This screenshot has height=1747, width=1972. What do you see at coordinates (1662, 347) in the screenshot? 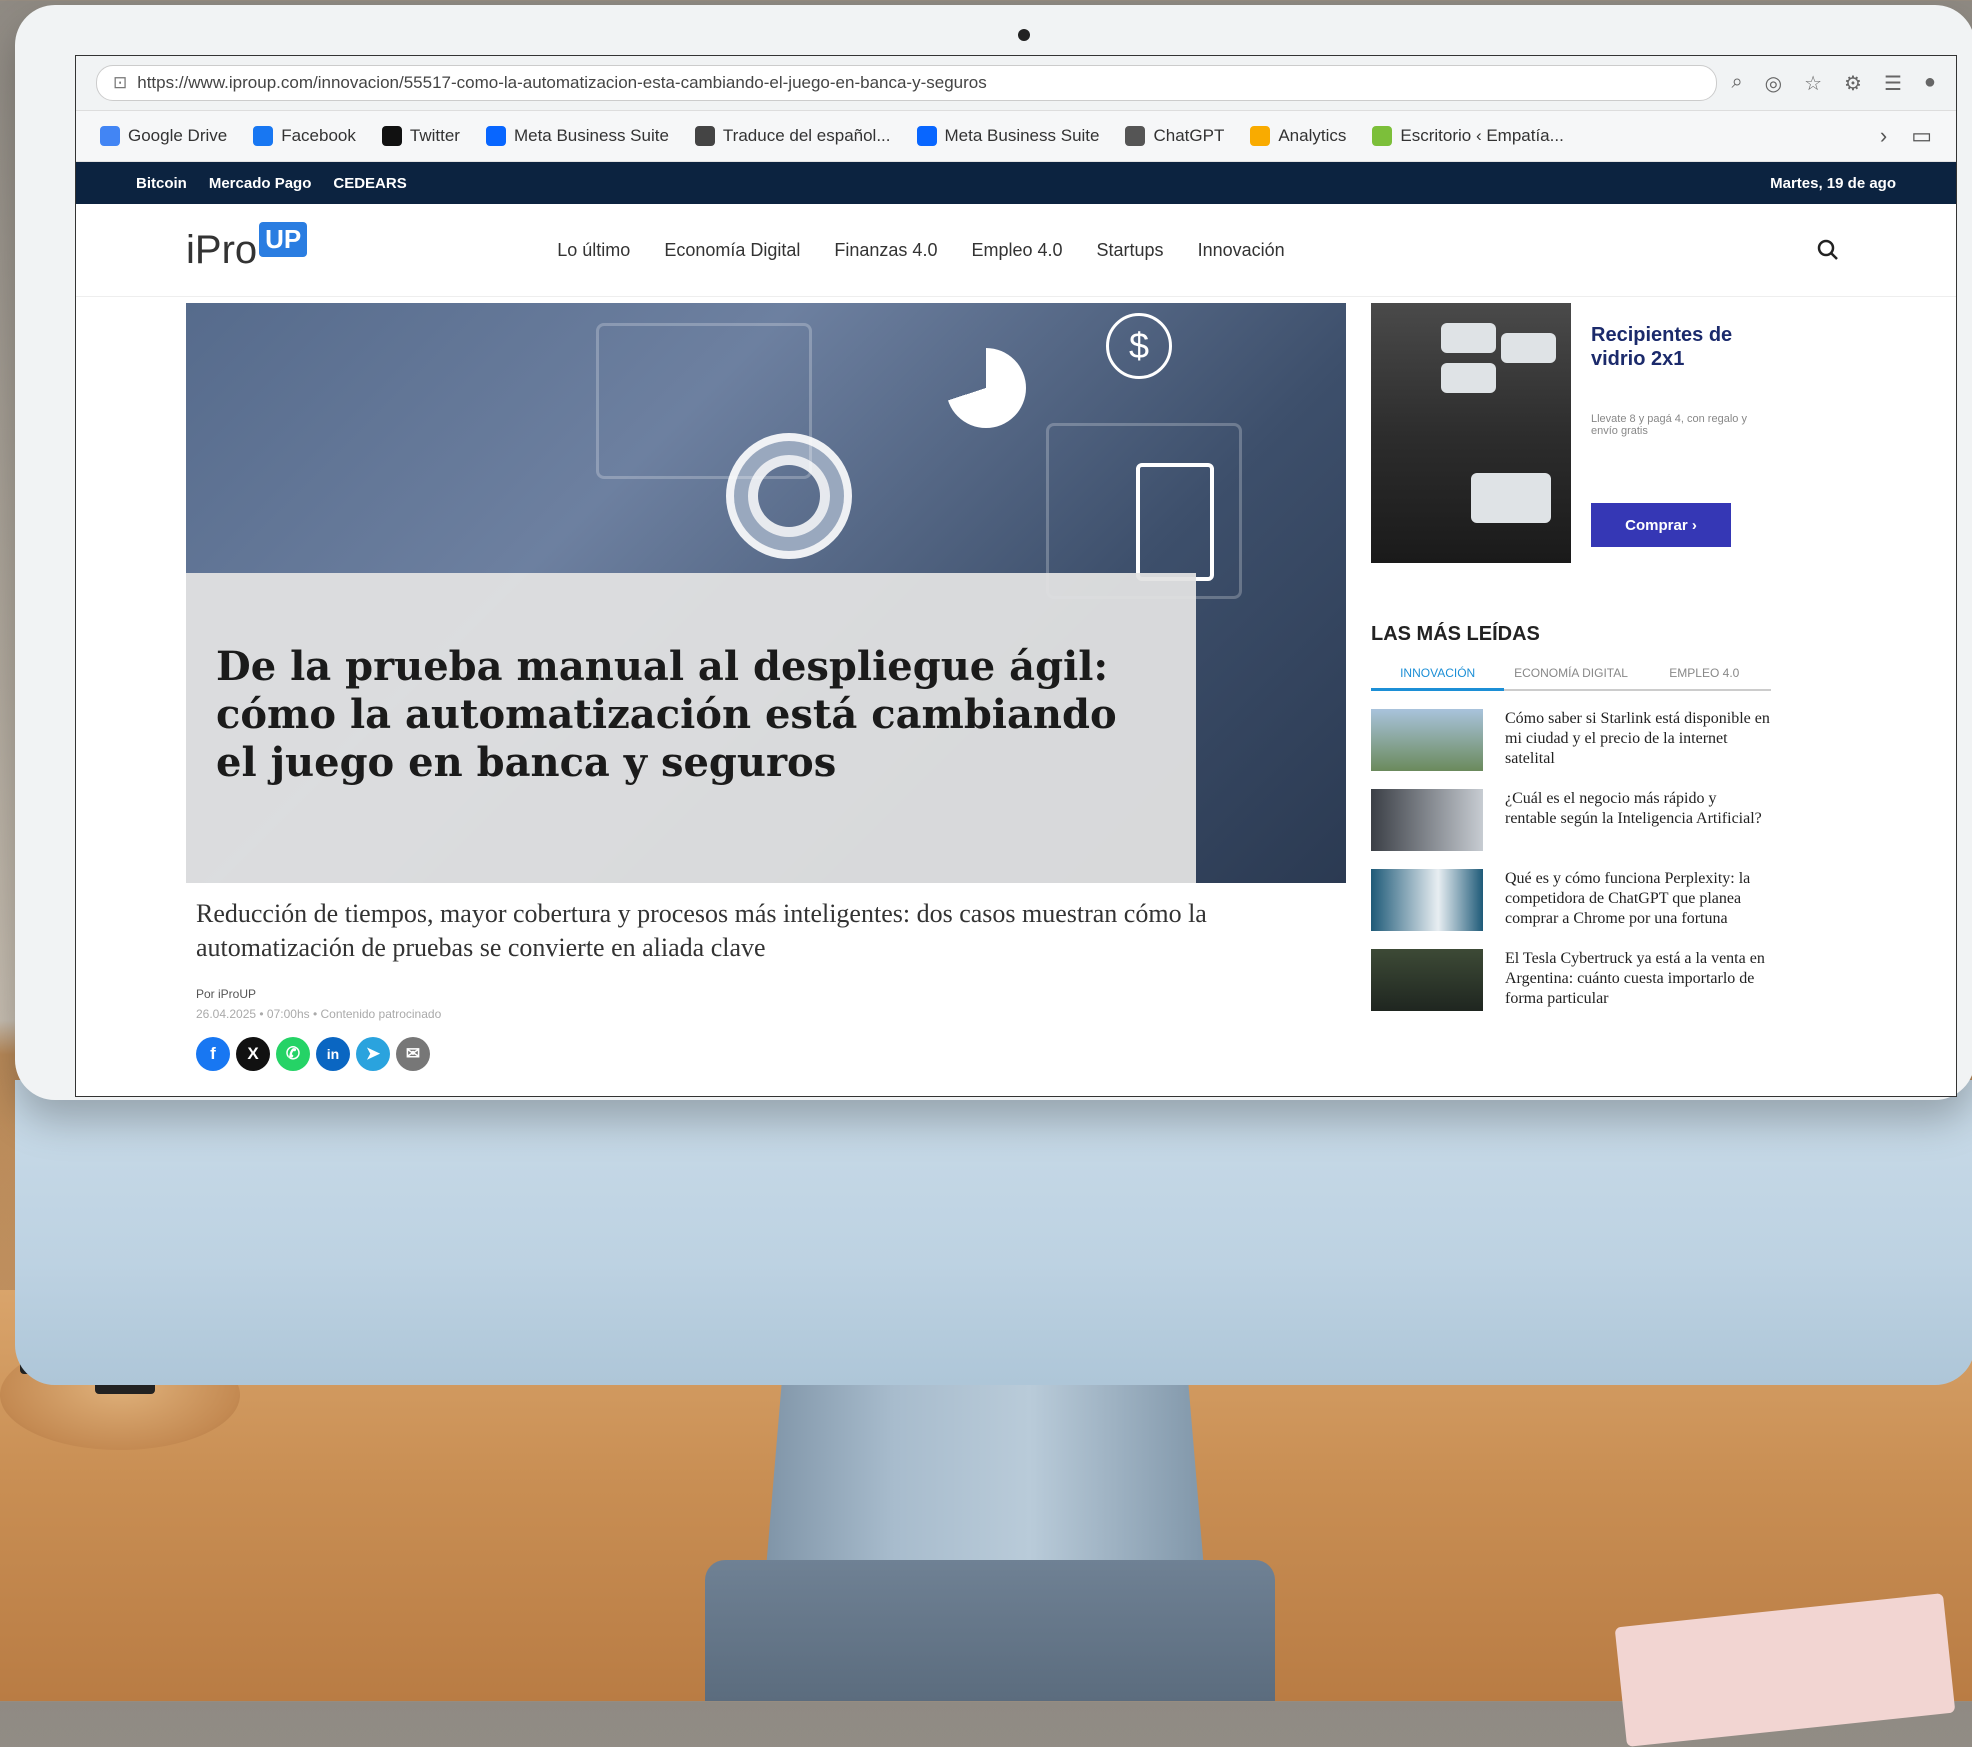
I see `ad-title: Recipientes de vidrio 2x1` at bounding box center [1662, 347].